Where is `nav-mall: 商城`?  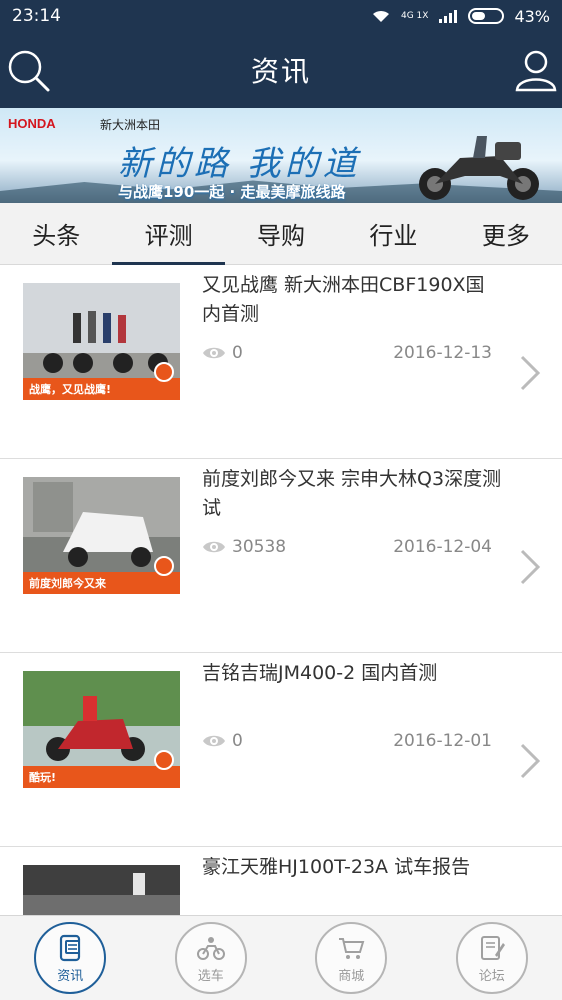 nav-mall: 商城 is located at coordinates (351, 958).